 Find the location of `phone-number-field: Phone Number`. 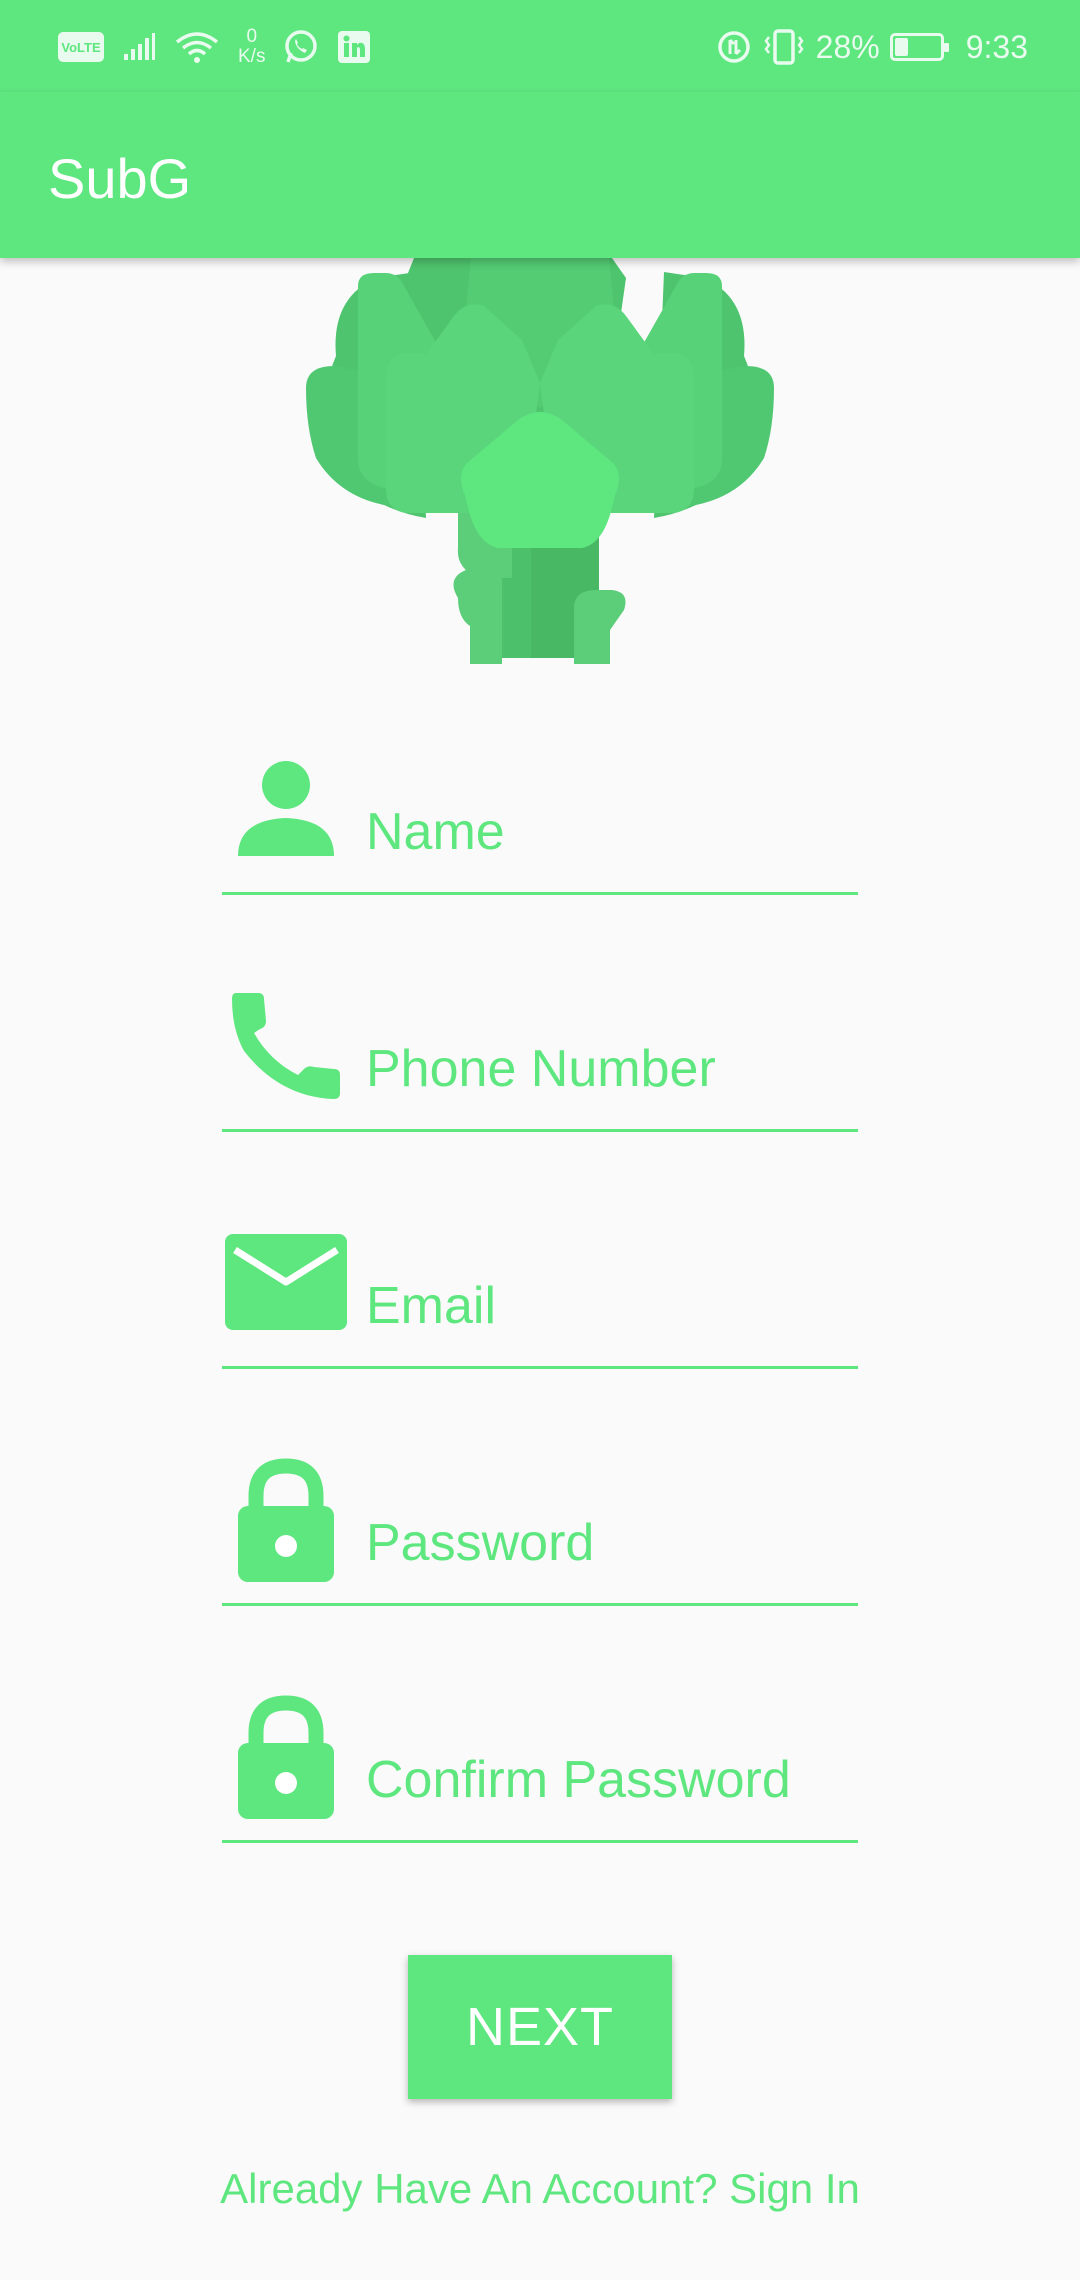

phone-number-field: Phone Number is located at coordinates (540, 1062).